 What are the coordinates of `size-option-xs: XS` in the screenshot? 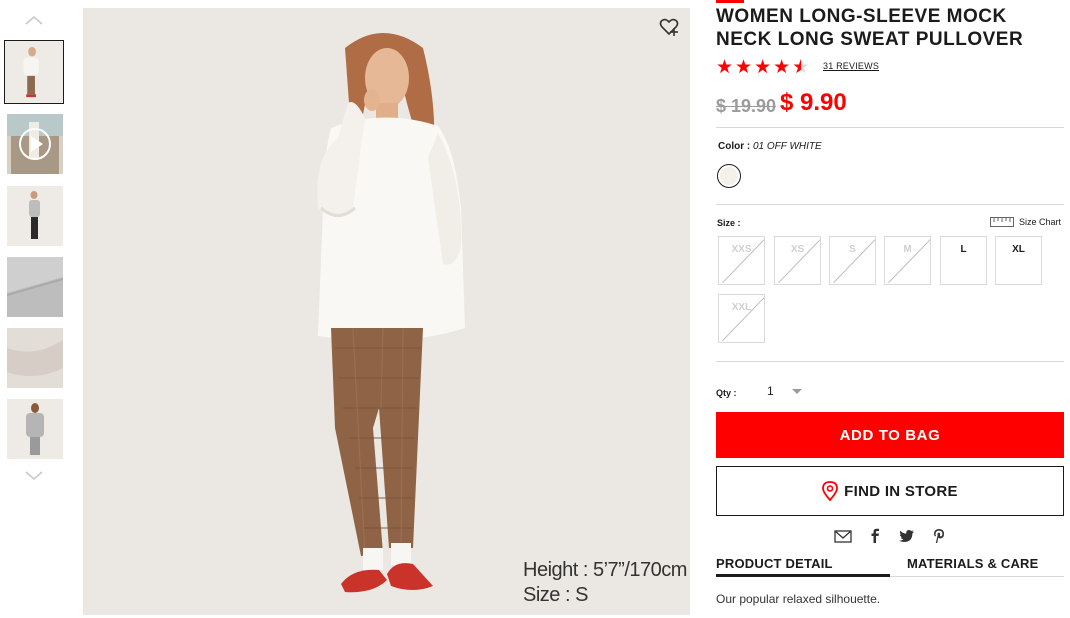 It's located at (797, 260).